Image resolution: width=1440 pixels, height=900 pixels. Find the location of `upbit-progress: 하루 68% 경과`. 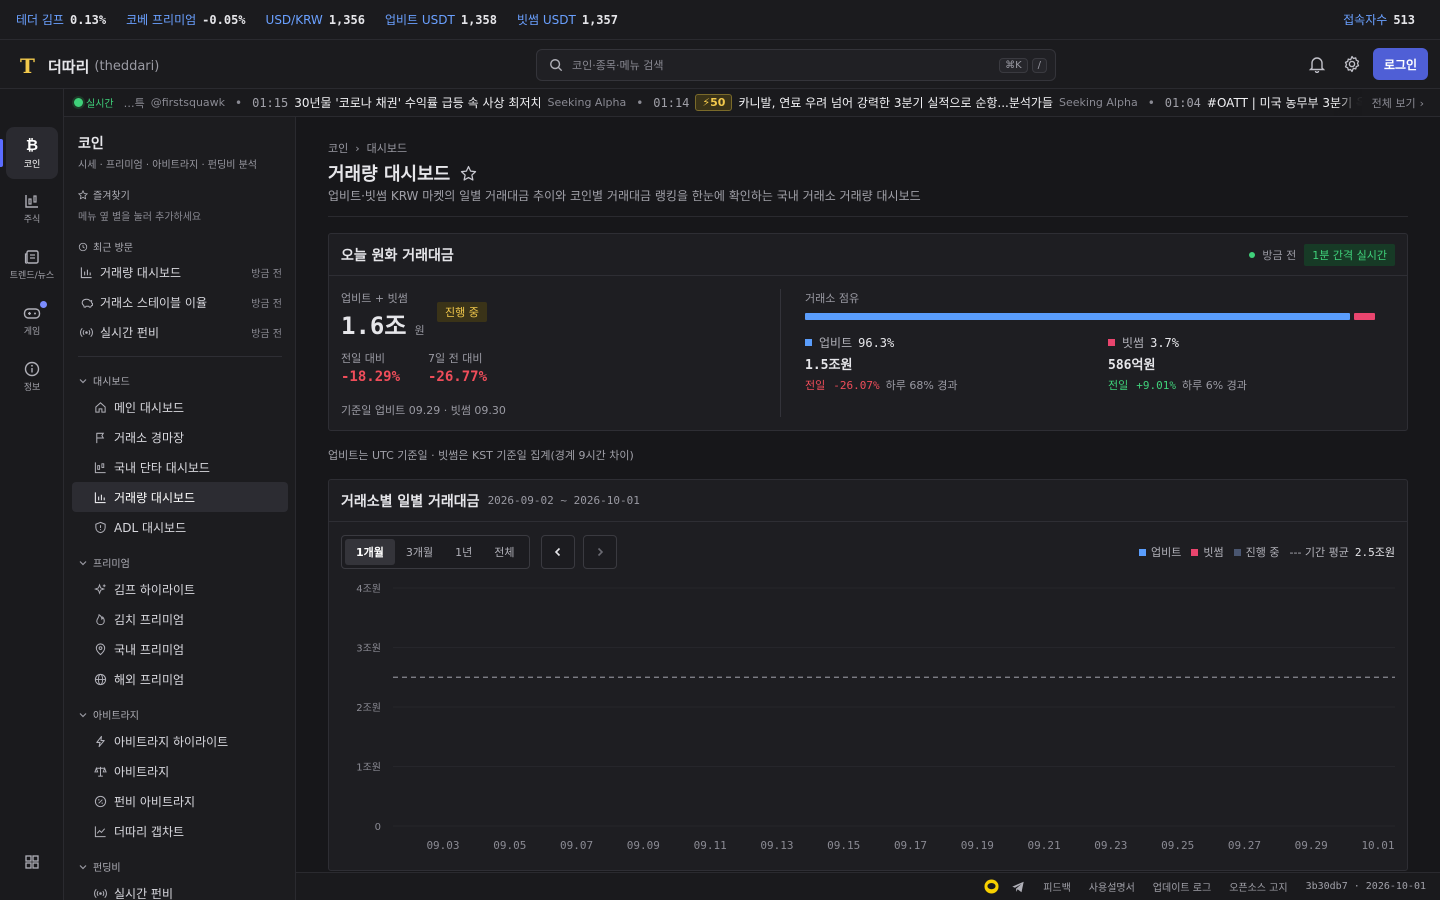

upbit-progress: 하루 68% 경과 is located at coordinates (921, 385).